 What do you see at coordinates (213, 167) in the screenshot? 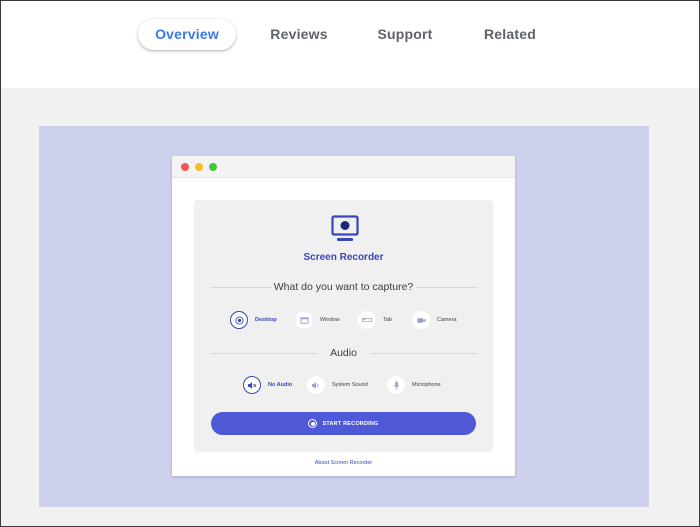
I see `maximize-dot-icon` at bounding box center [213, 167].